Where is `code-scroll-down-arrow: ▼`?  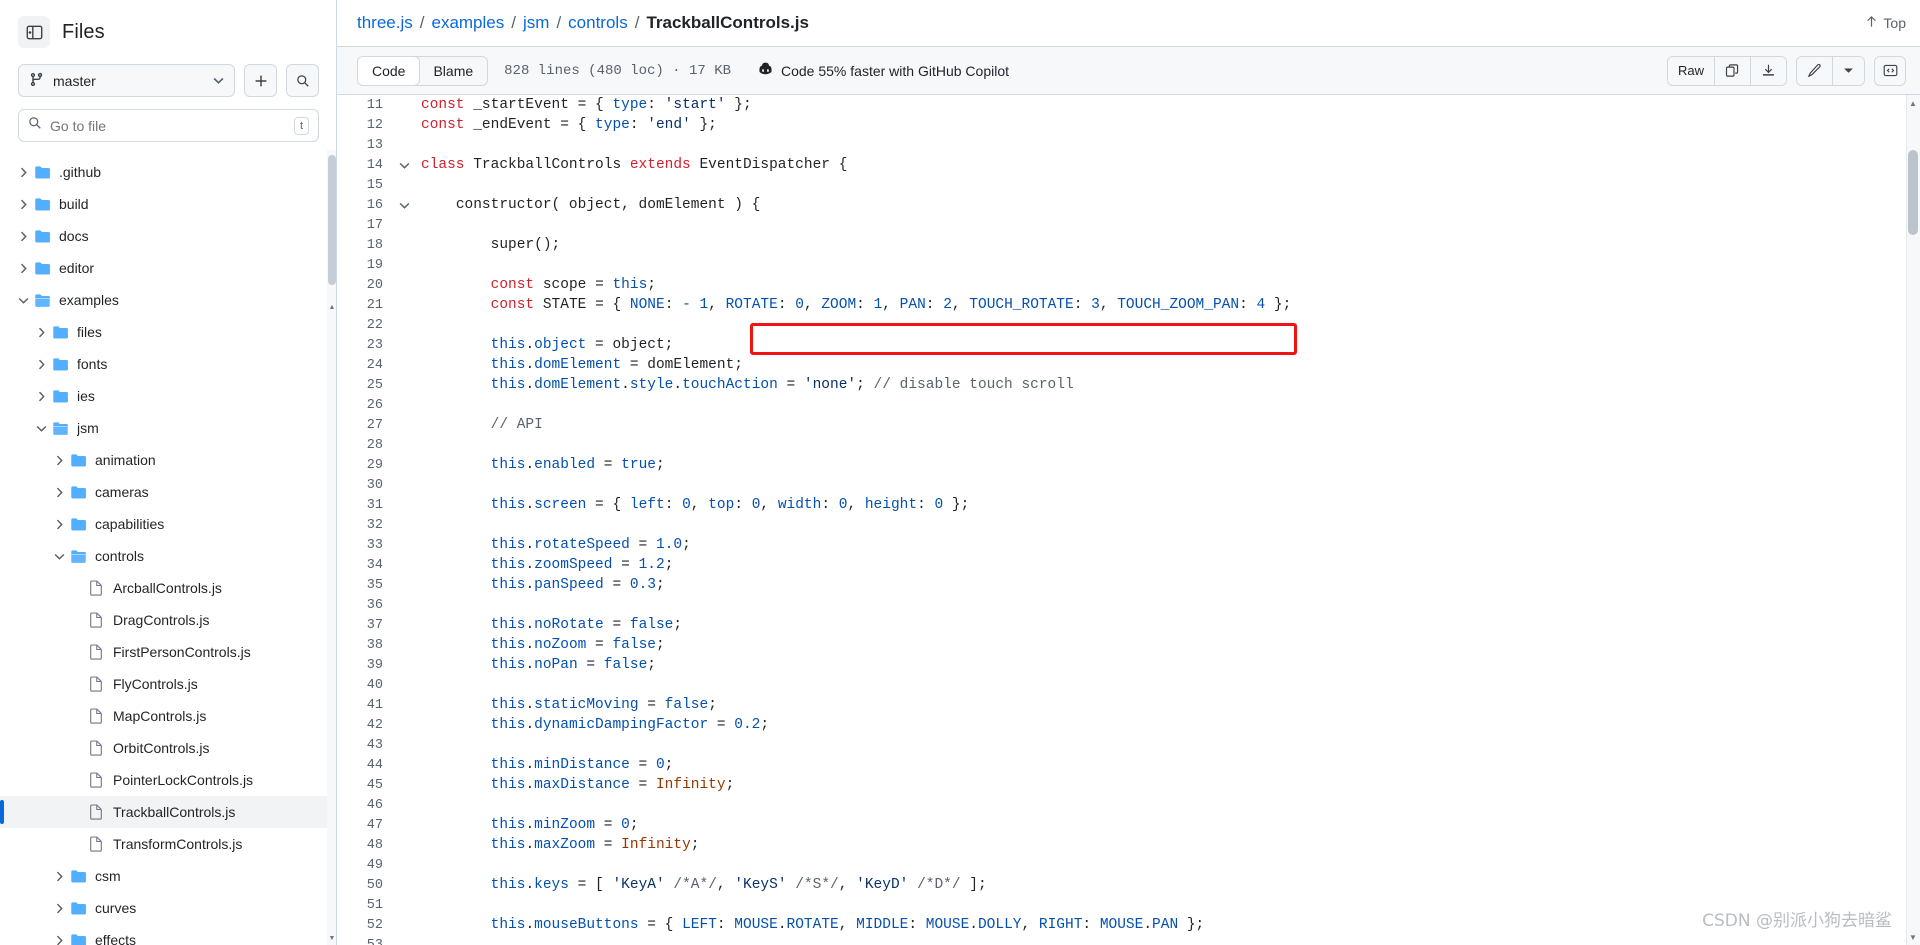
code-scroll-down-arrow: ▼ is located at coordinates (1913, 937).